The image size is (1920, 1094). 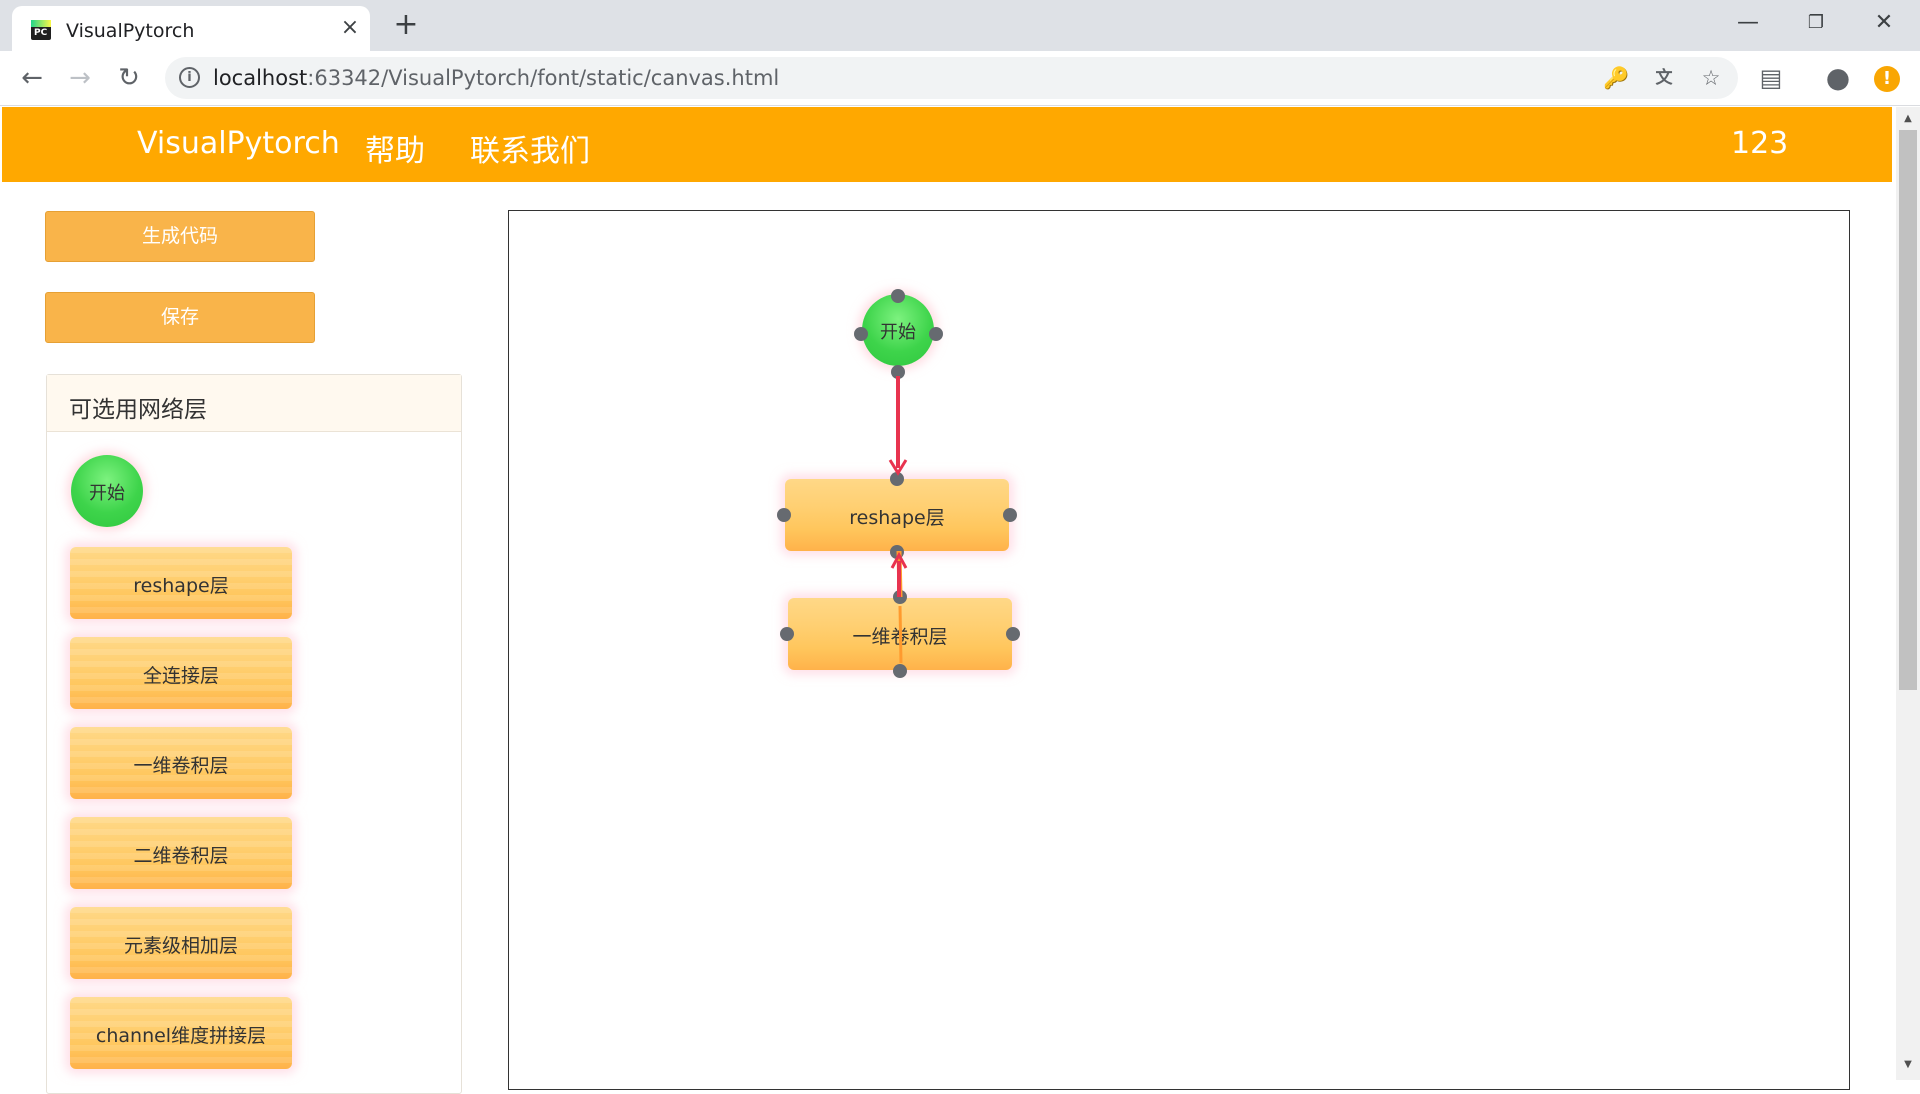 I want to click on canvas-conv1d-node: 一维卷积层, so click(x=900, y=634).